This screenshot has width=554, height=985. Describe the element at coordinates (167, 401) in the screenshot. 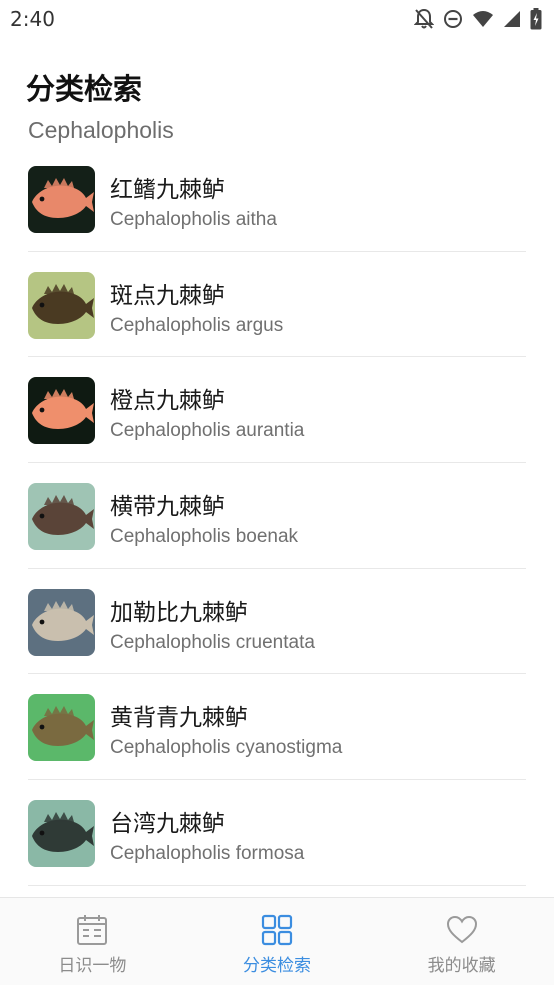

I see `species-chinese-name: 橙点九棘鲈` at that location.